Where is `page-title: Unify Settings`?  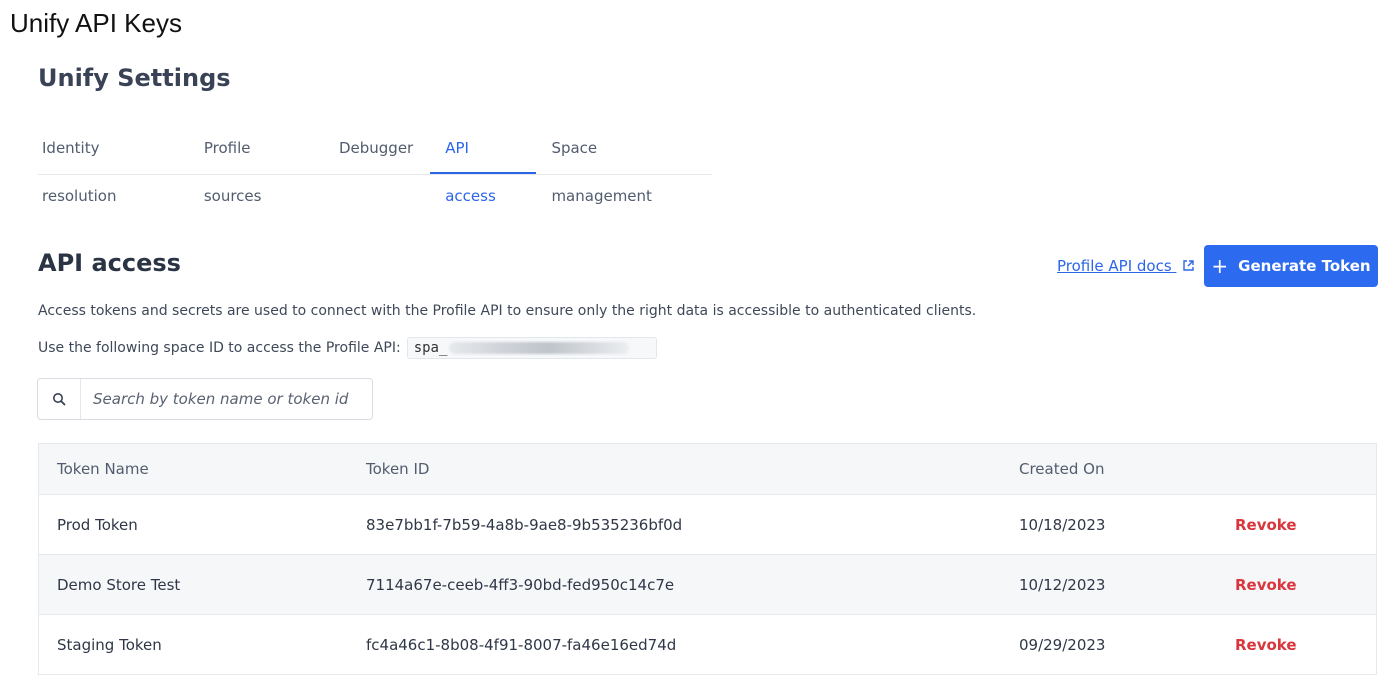
page-title: Unify Settings is located at coordinates (134, 78).